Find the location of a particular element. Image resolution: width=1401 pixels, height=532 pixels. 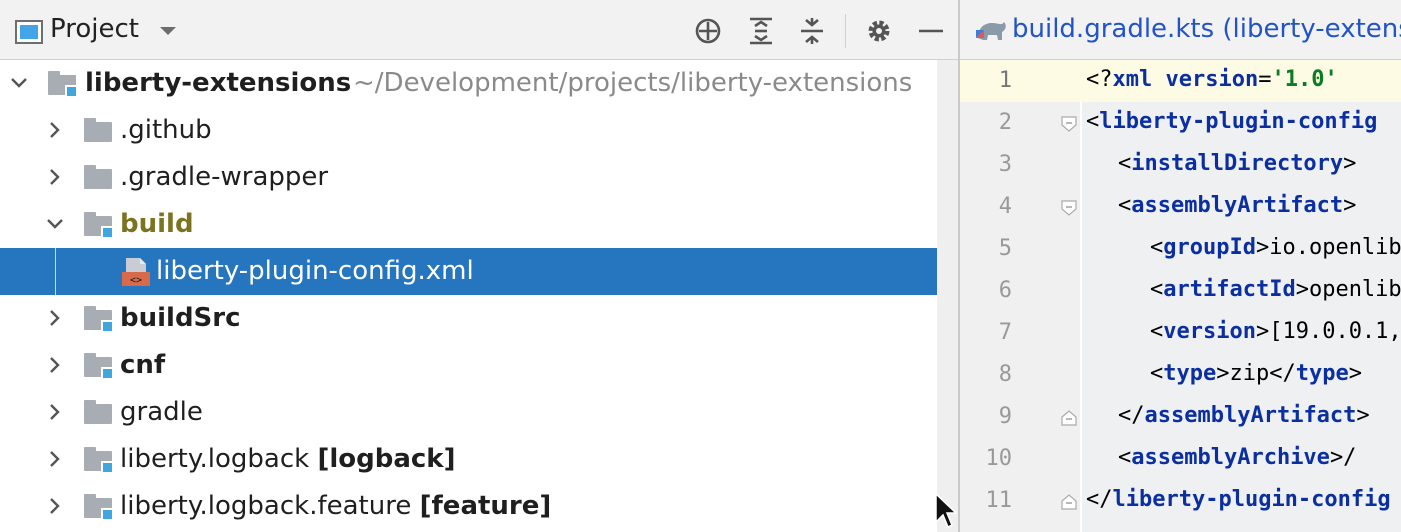

code-line: 7 <version>[19.0.0.1,) is located at coordinates (1180, 333).